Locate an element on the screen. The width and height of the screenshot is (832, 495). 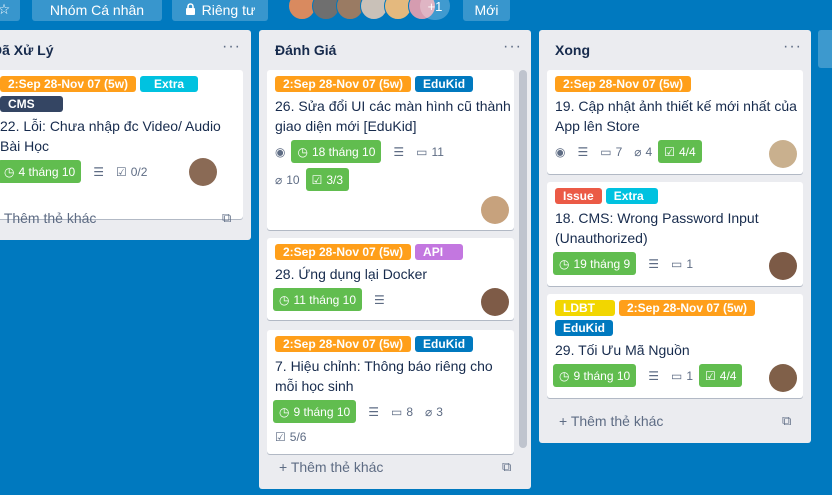
team-label: Nhóm Cá nhân is located at coordinates (97, 9).